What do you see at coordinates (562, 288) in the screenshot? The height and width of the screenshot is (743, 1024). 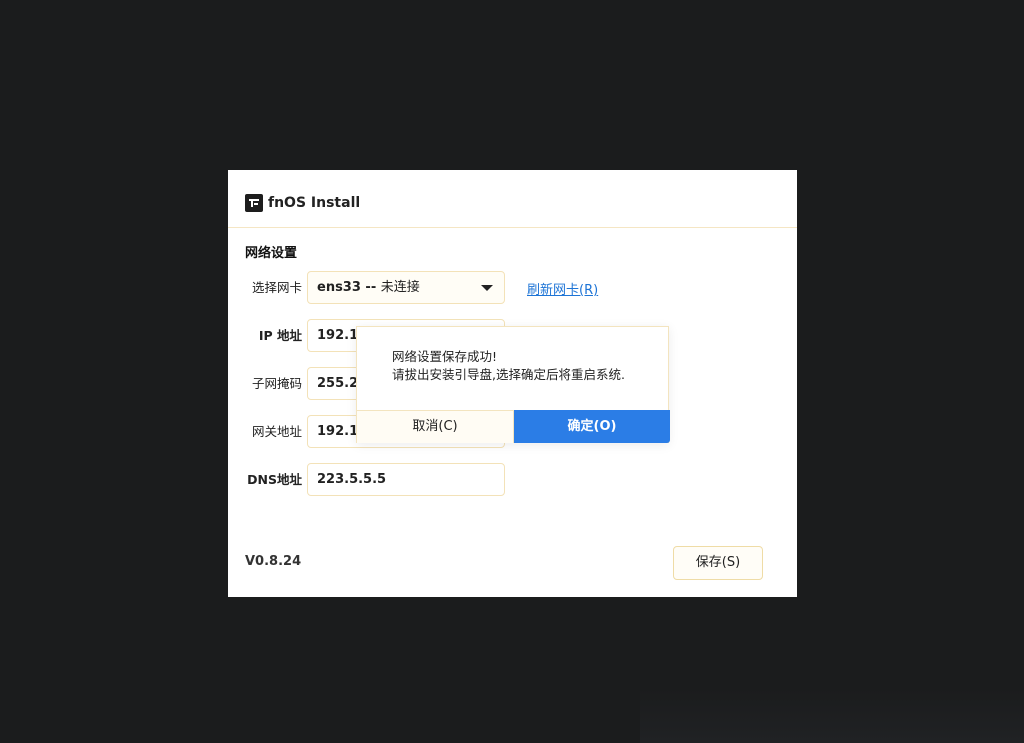 I see `refresh-nic-link: 刷新网卡(R)` at bounding box center [562, 288].